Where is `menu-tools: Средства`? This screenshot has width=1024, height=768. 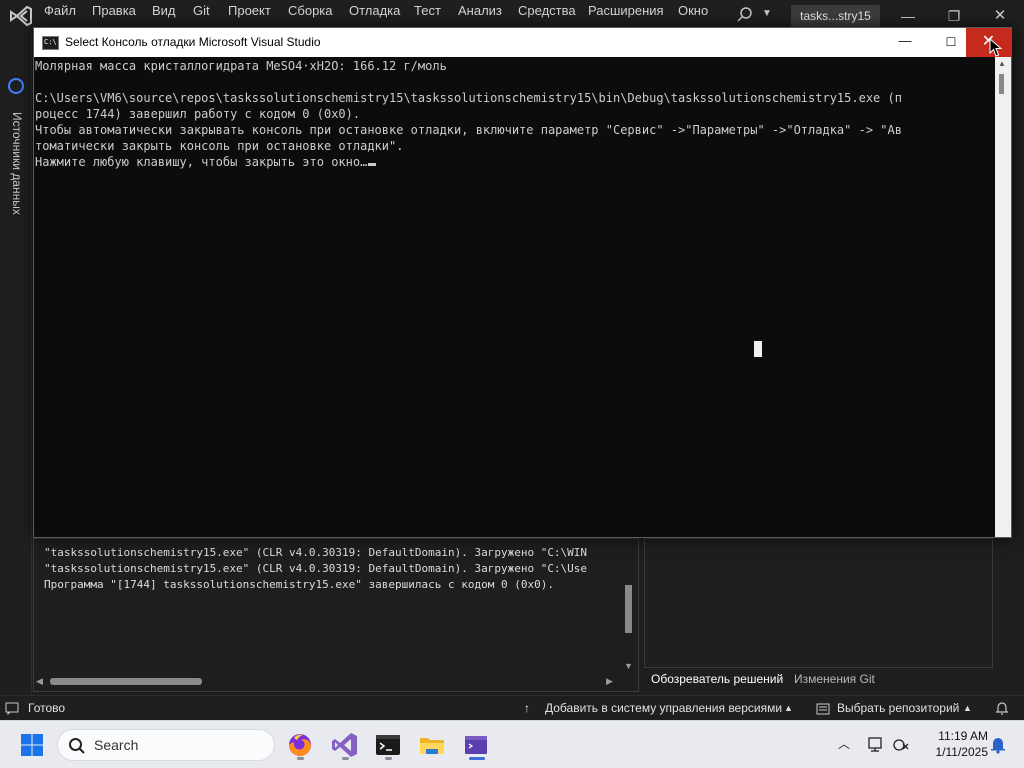 menu-tools: Средства is located at coordinates (547, 10).